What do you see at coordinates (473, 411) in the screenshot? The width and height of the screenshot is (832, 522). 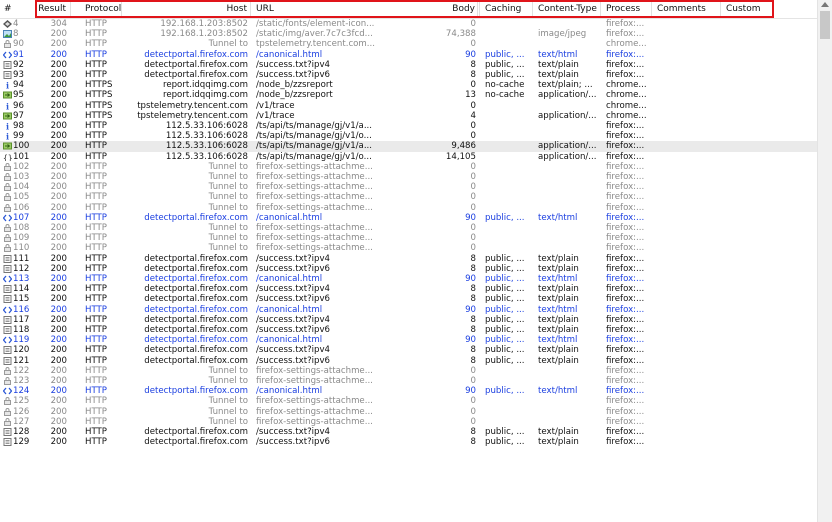 I see `cell-body: 0` at bounding box center [473, 411].